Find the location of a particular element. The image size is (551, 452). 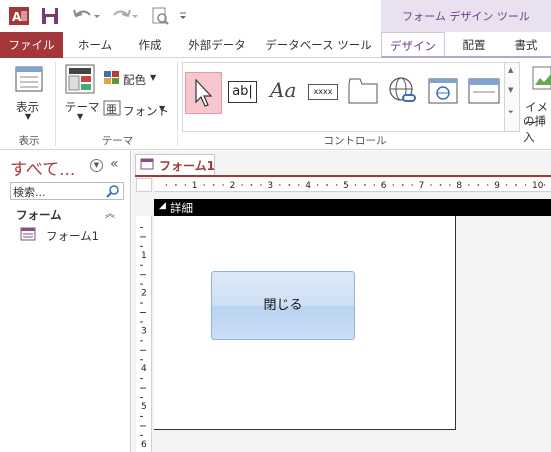

tab-create: 作成 is located at coordinates (150, 45).